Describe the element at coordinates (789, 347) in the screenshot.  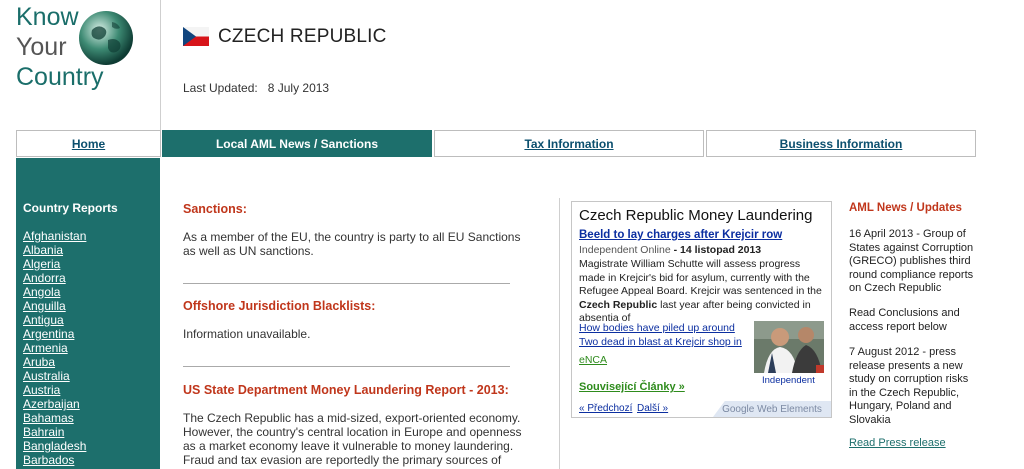
I see `news-thumbnail-image` at that location.